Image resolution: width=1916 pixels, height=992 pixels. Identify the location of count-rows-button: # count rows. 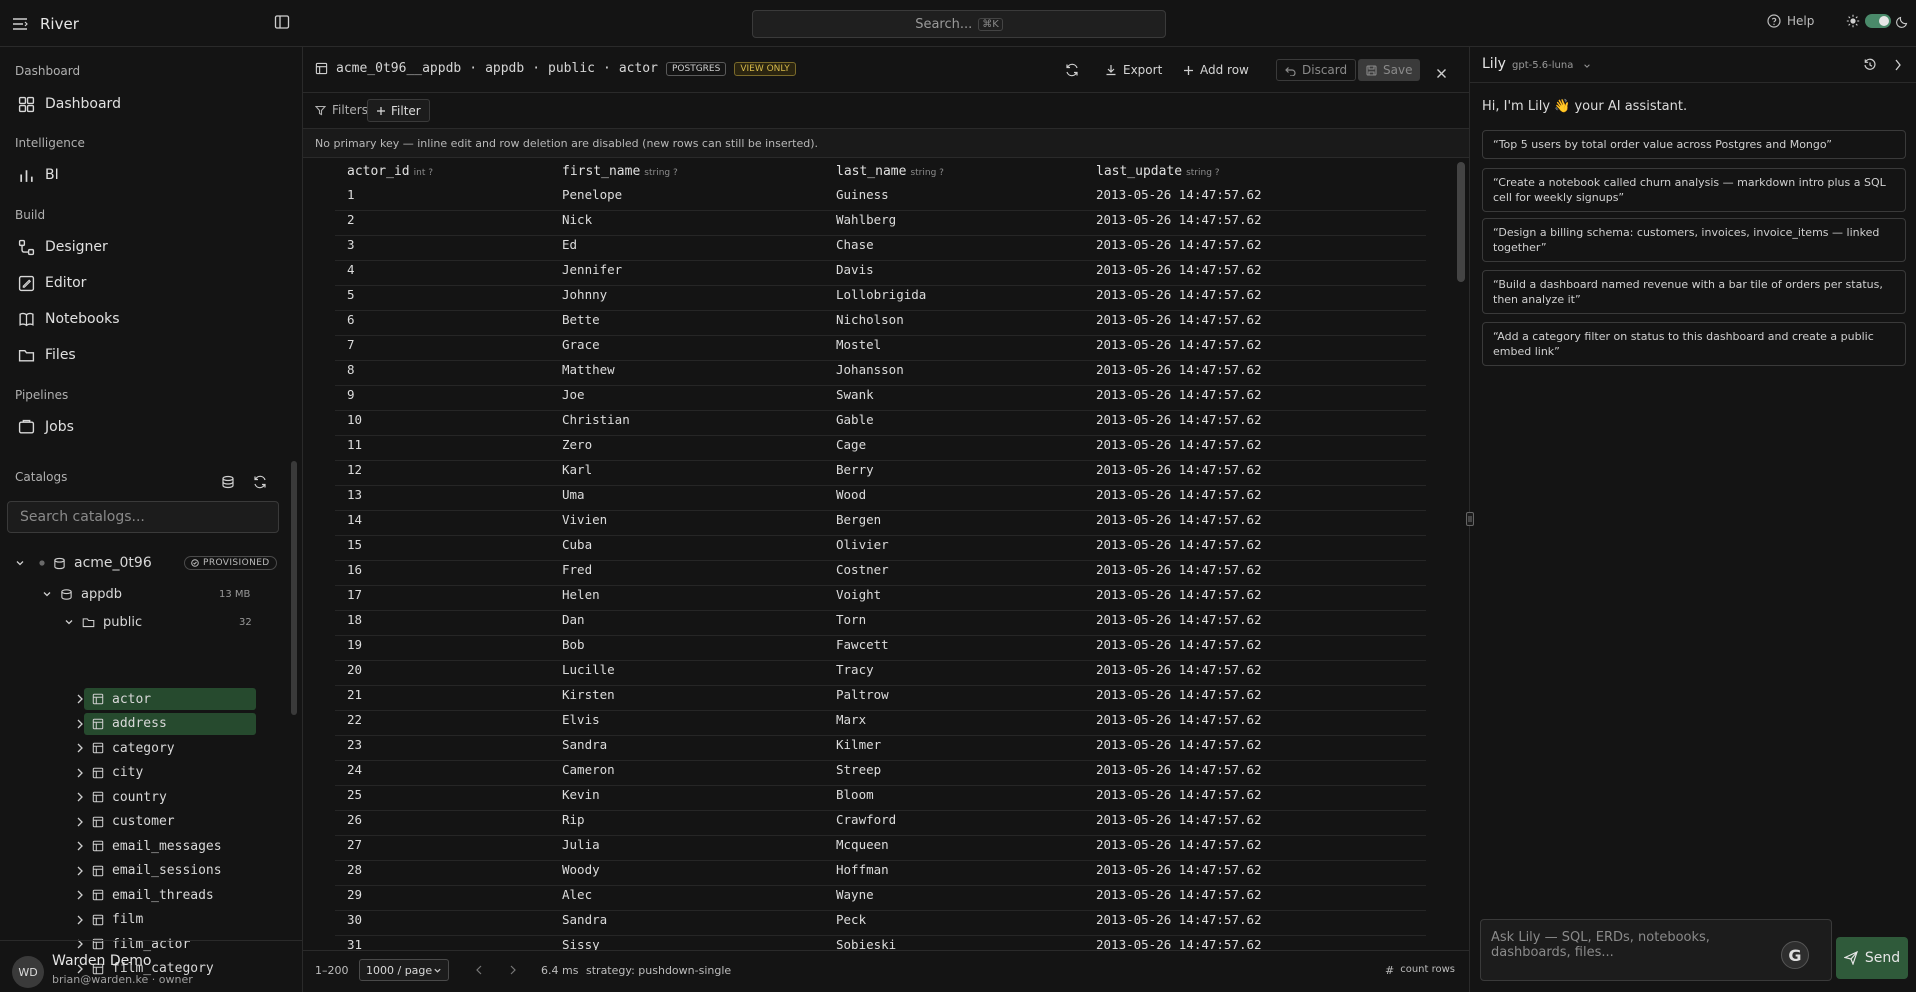
(1420, 970).